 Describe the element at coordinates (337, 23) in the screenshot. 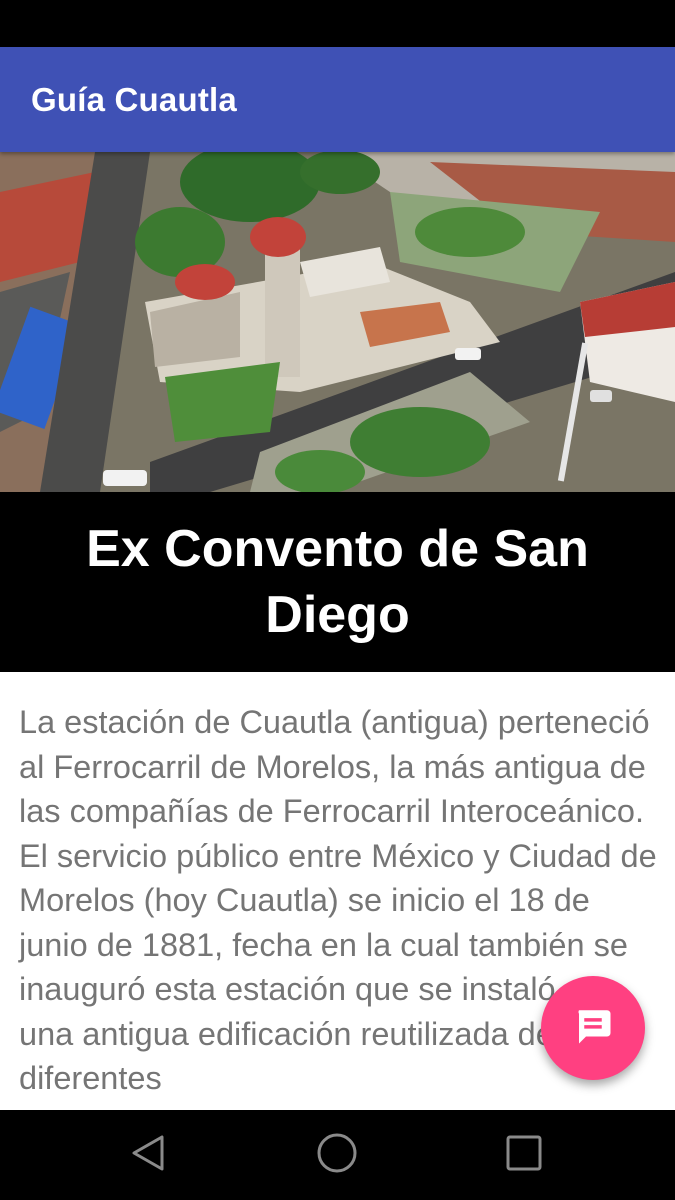

I see `status-bar` at that location.